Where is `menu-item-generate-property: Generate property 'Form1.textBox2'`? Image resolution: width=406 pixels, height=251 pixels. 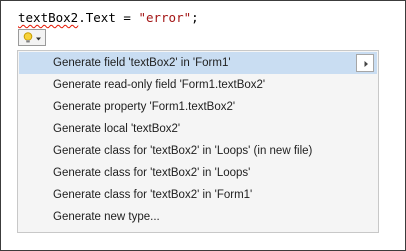
menu-item-generate-property: Generate property 'Form1.textBox2' is located at coordinates (198, 107).